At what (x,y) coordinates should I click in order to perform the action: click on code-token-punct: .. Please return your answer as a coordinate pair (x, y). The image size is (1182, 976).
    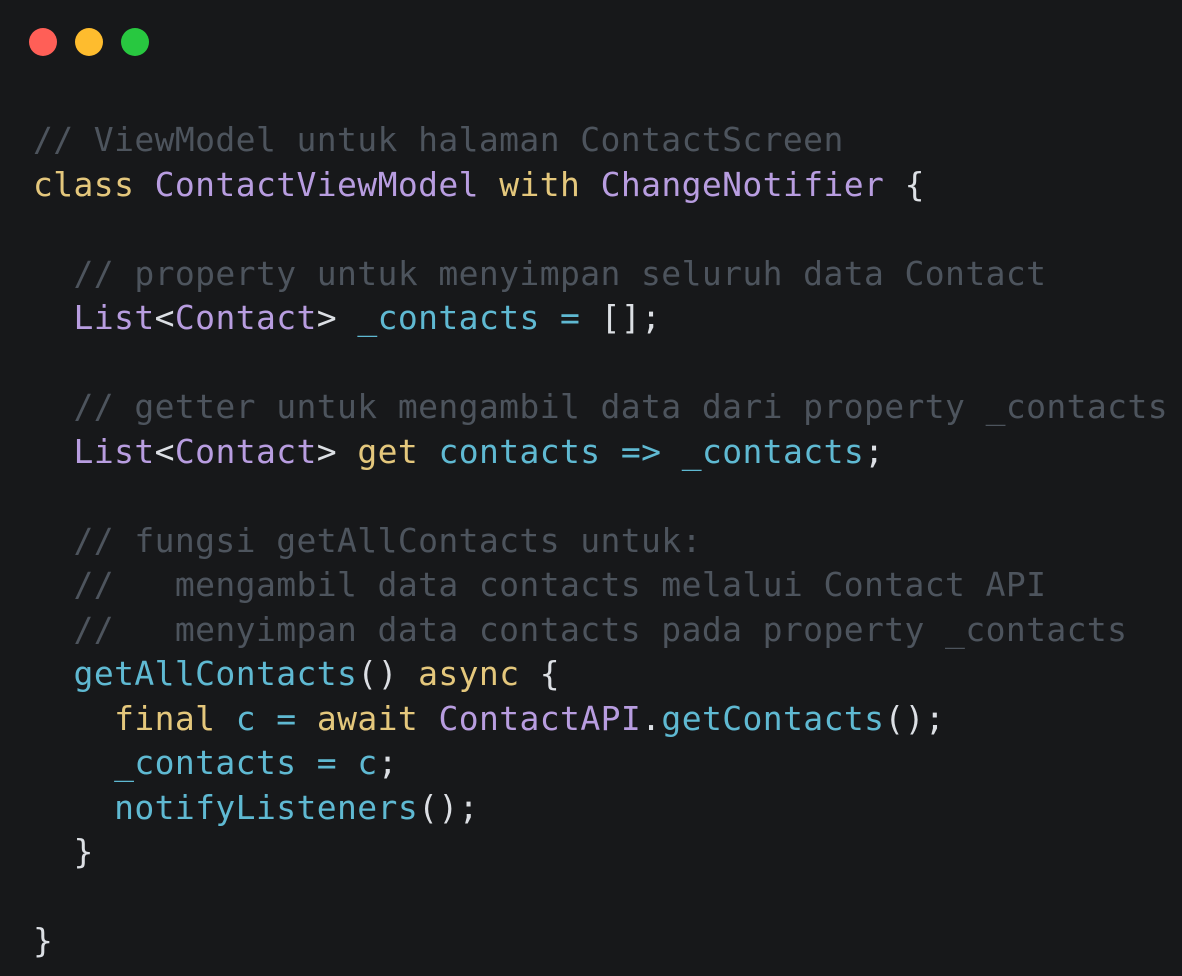
    Looking at the image, I should click on (651, 718).